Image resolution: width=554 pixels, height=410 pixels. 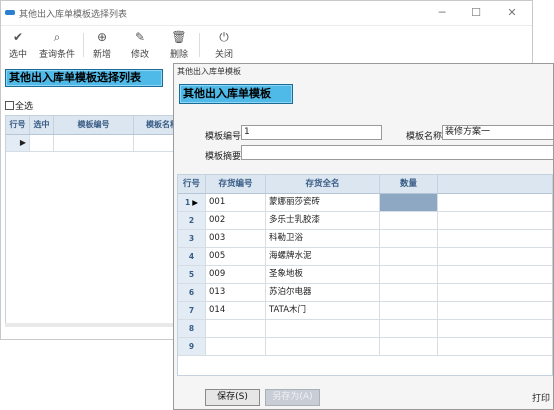 What do you see at coordinates (57, 44) in the screenshot?
I see `query-conditions-button: ⌕ 查询条件` at bounding box center [57, 44].